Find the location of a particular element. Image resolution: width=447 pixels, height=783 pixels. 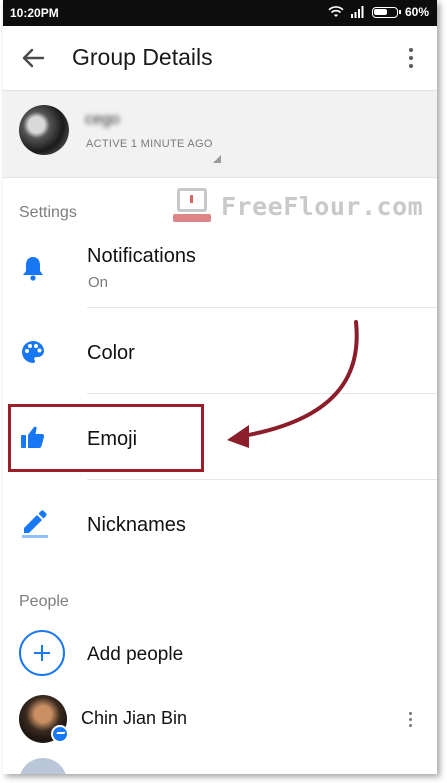

add-people-button: Add people is located at coordinates (220, 654).